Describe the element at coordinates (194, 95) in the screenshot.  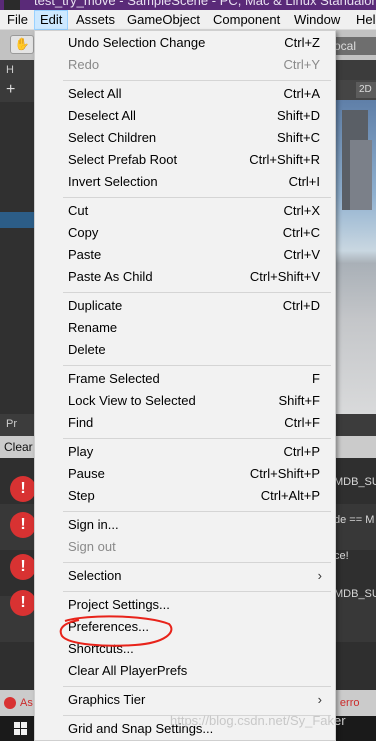
I see `menu-item-select-all: Select All Ctrl+A` at that location.